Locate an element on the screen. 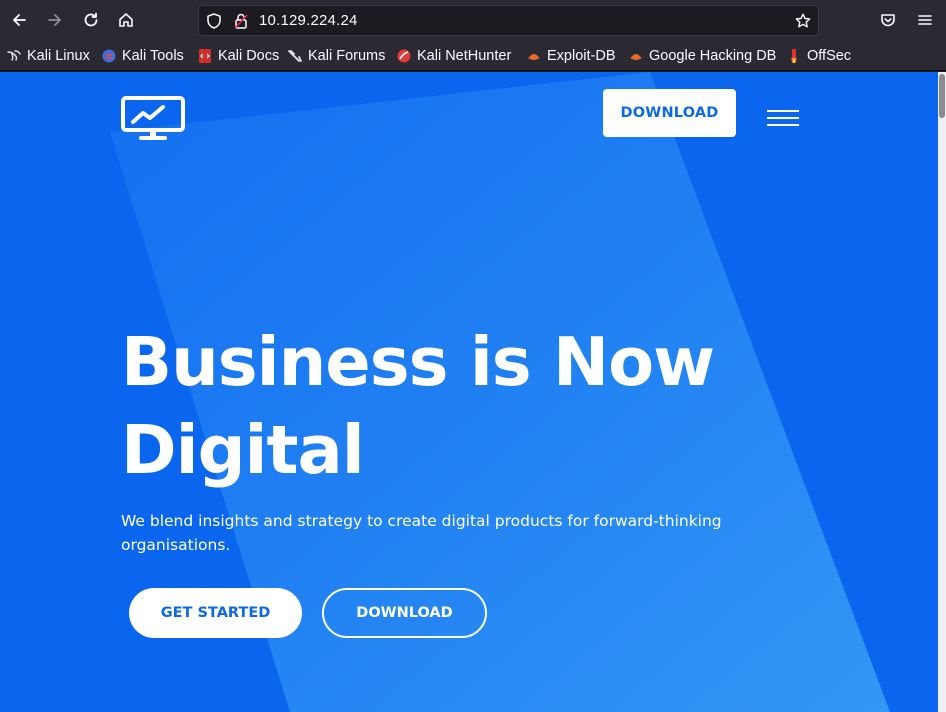 The width and height of the screenshot is (946, 712). bookmark-kali-forums: Kali Forums is located at coordinates (336, 56).